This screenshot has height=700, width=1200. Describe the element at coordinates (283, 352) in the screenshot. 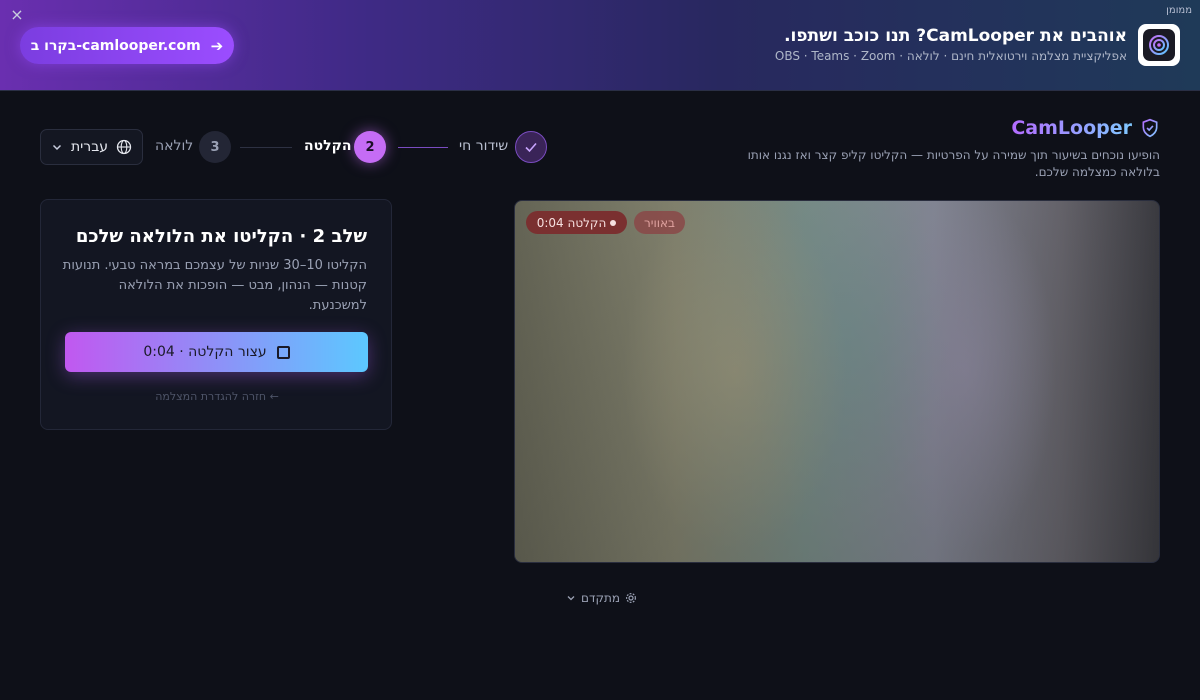

I see `stop-square-icon` at that location.